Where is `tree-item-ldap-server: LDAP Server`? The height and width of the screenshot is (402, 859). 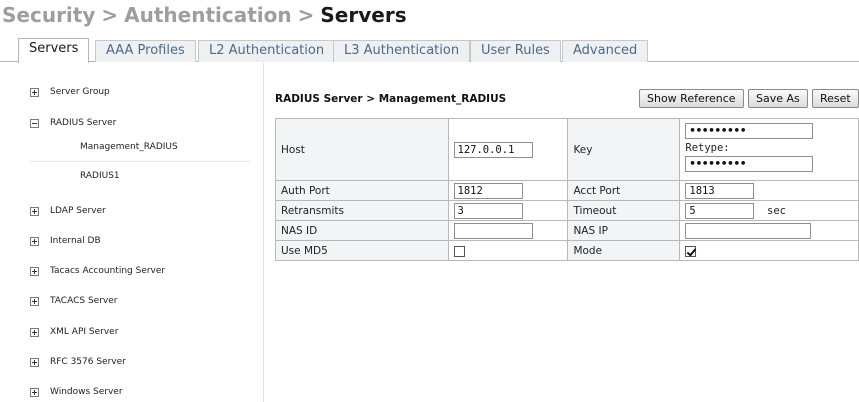
tree-item-ldap-server: LDAP Server is located at coordinates (68, 211).